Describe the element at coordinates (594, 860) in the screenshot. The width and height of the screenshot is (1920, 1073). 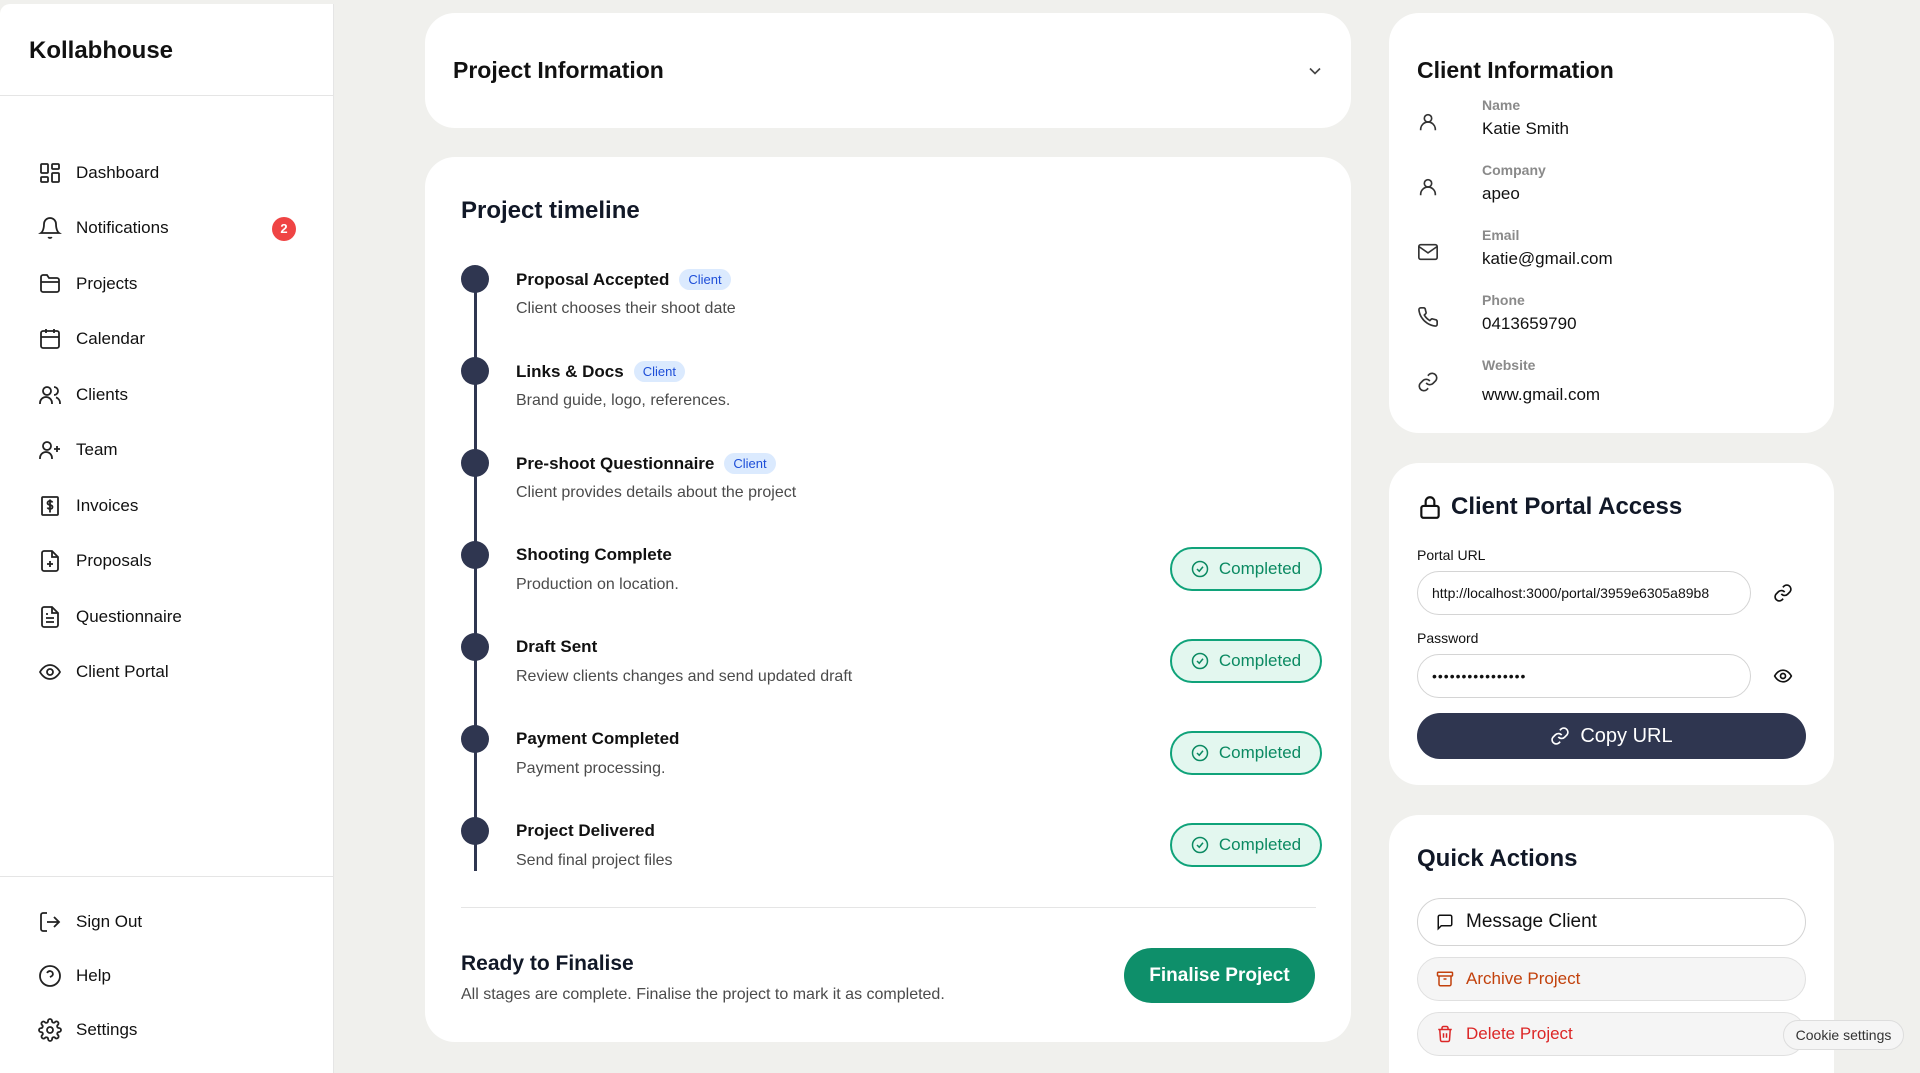
I see `step-description: Send final project files` at that location.